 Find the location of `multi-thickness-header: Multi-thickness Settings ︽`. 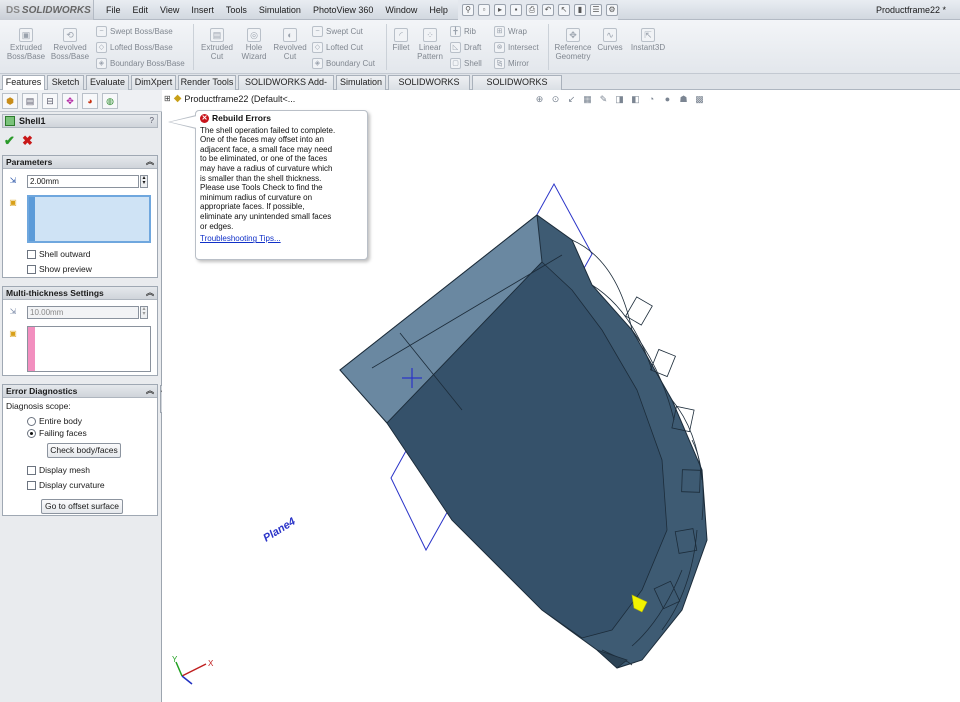

multi-thickness-header: Multi-thickness Settings ︽ is located at coordinates (80, 293).